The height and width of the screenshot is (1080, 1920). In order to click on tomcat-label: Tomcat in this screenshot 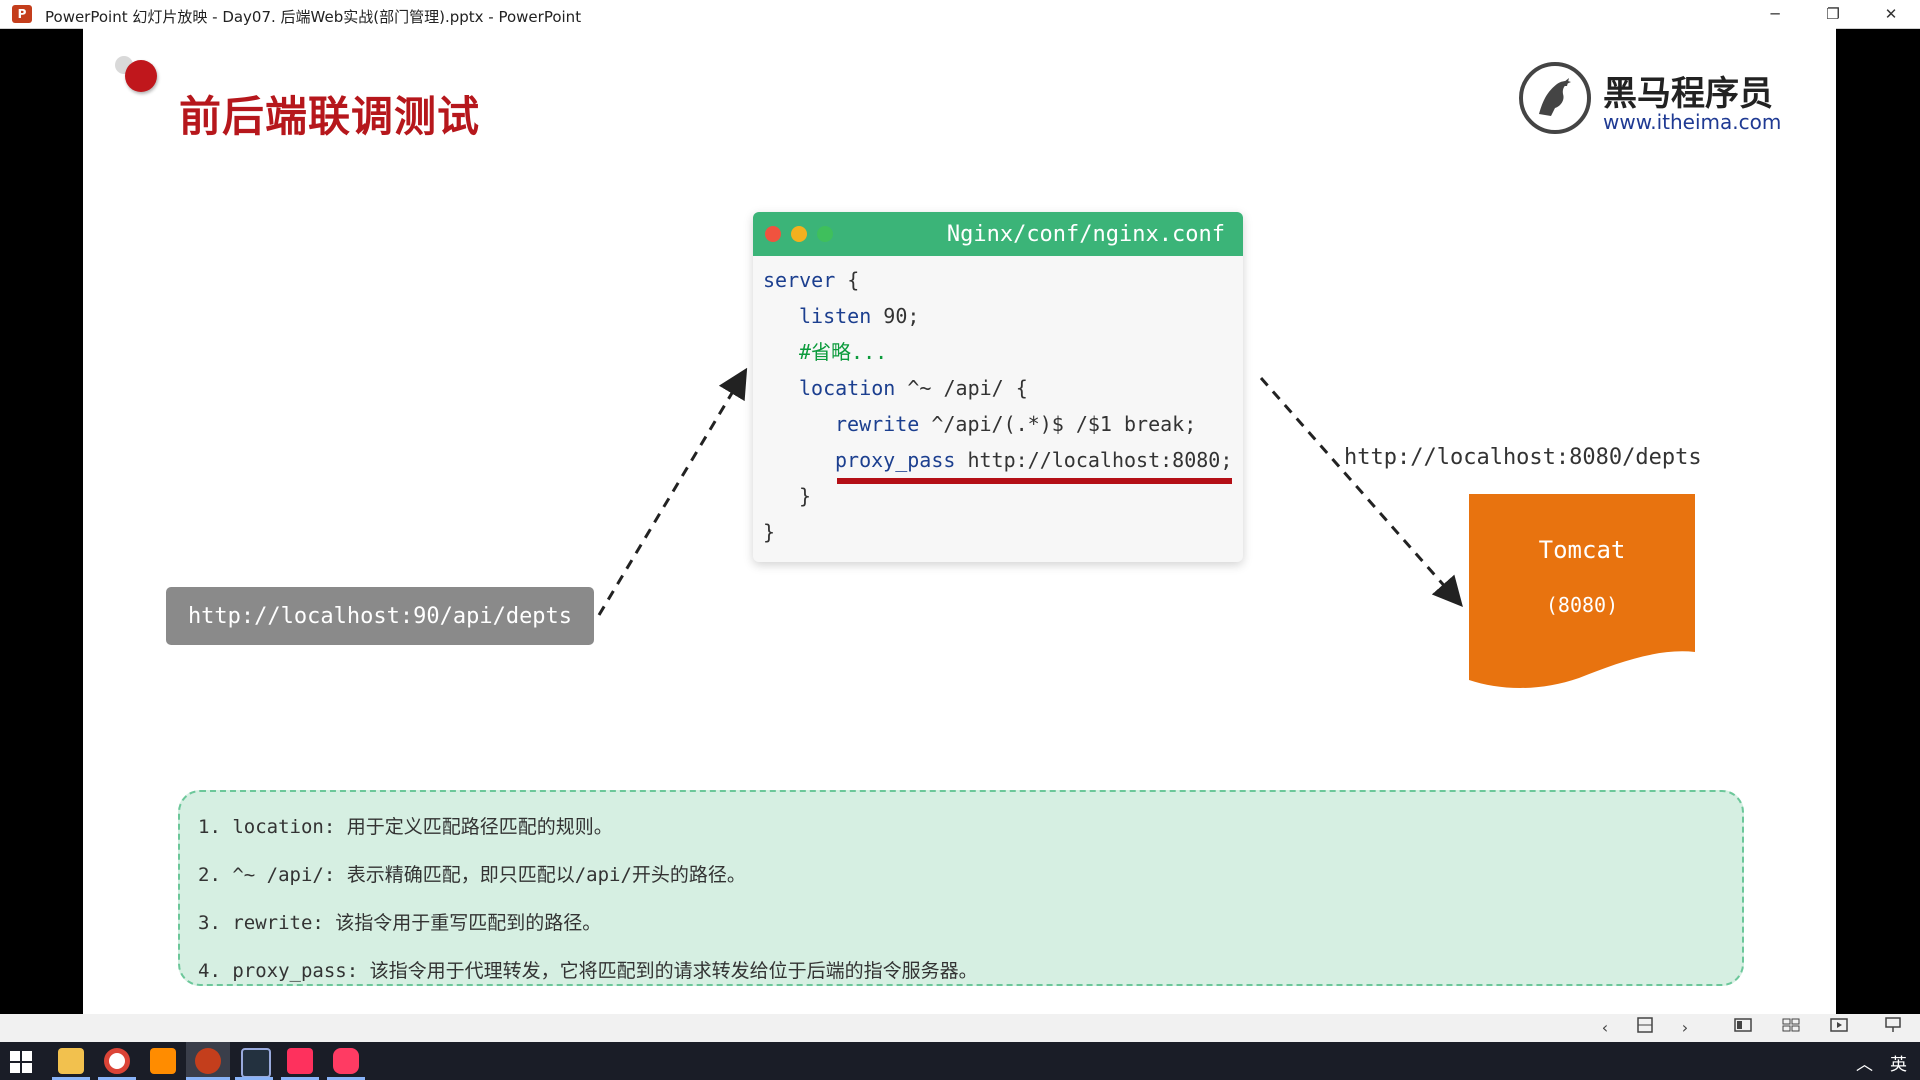, I will do `click(1582, 550)`.